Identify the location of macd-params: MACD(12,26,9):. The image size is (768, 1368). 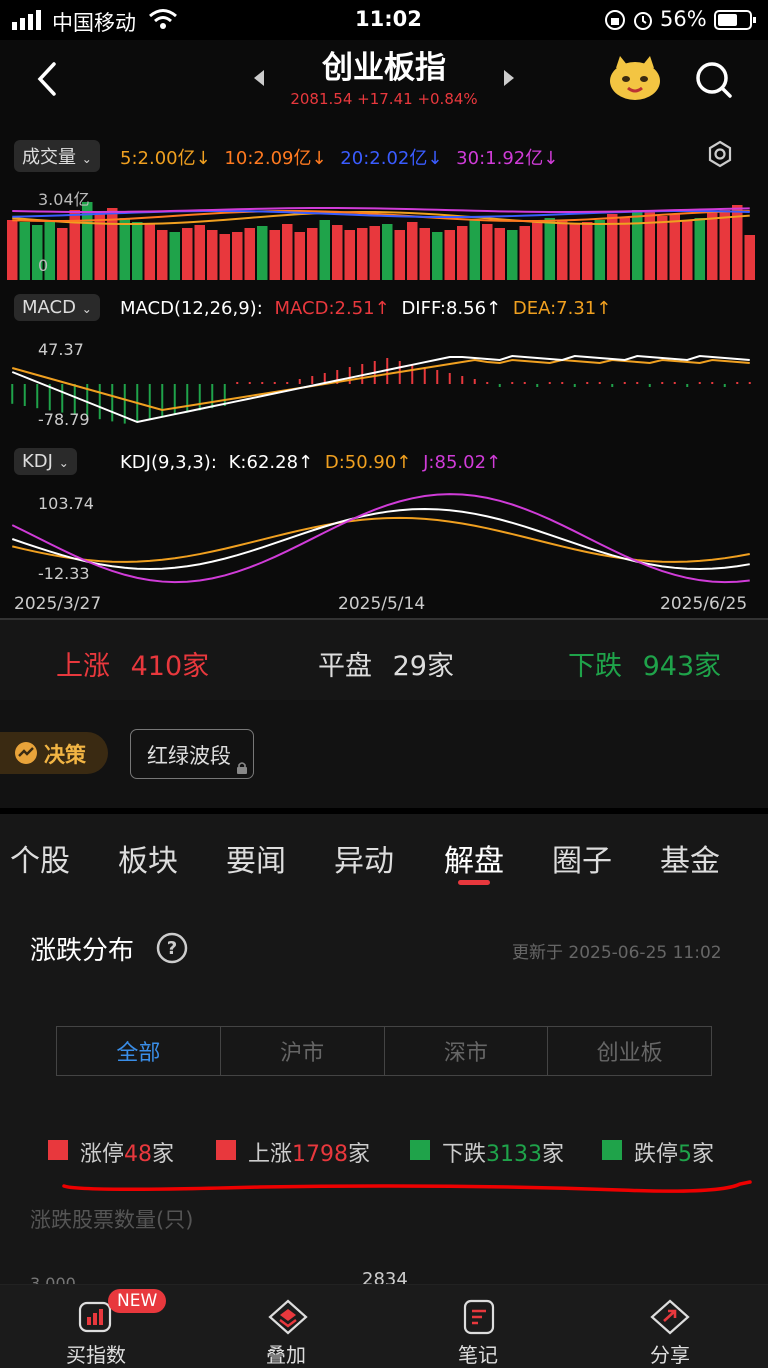
(191, 308).